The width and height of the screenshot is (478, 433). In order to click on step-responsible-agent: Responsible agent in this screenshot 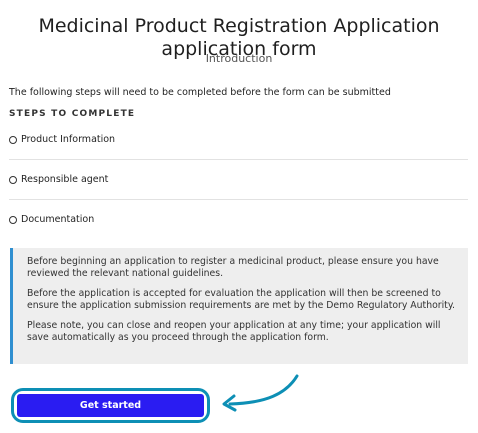, I will do `click(238, 180)`.